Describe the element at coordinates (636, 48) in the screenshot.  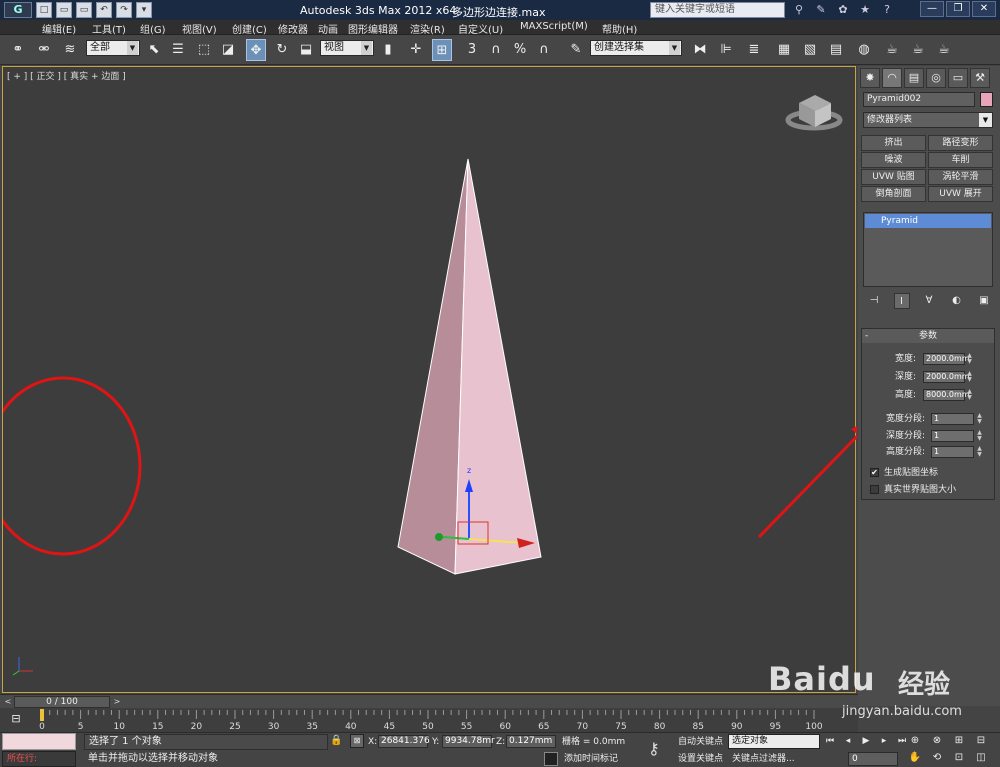
I see `named-selection-set-dropdown: 创建选择集 ▼` at that location.